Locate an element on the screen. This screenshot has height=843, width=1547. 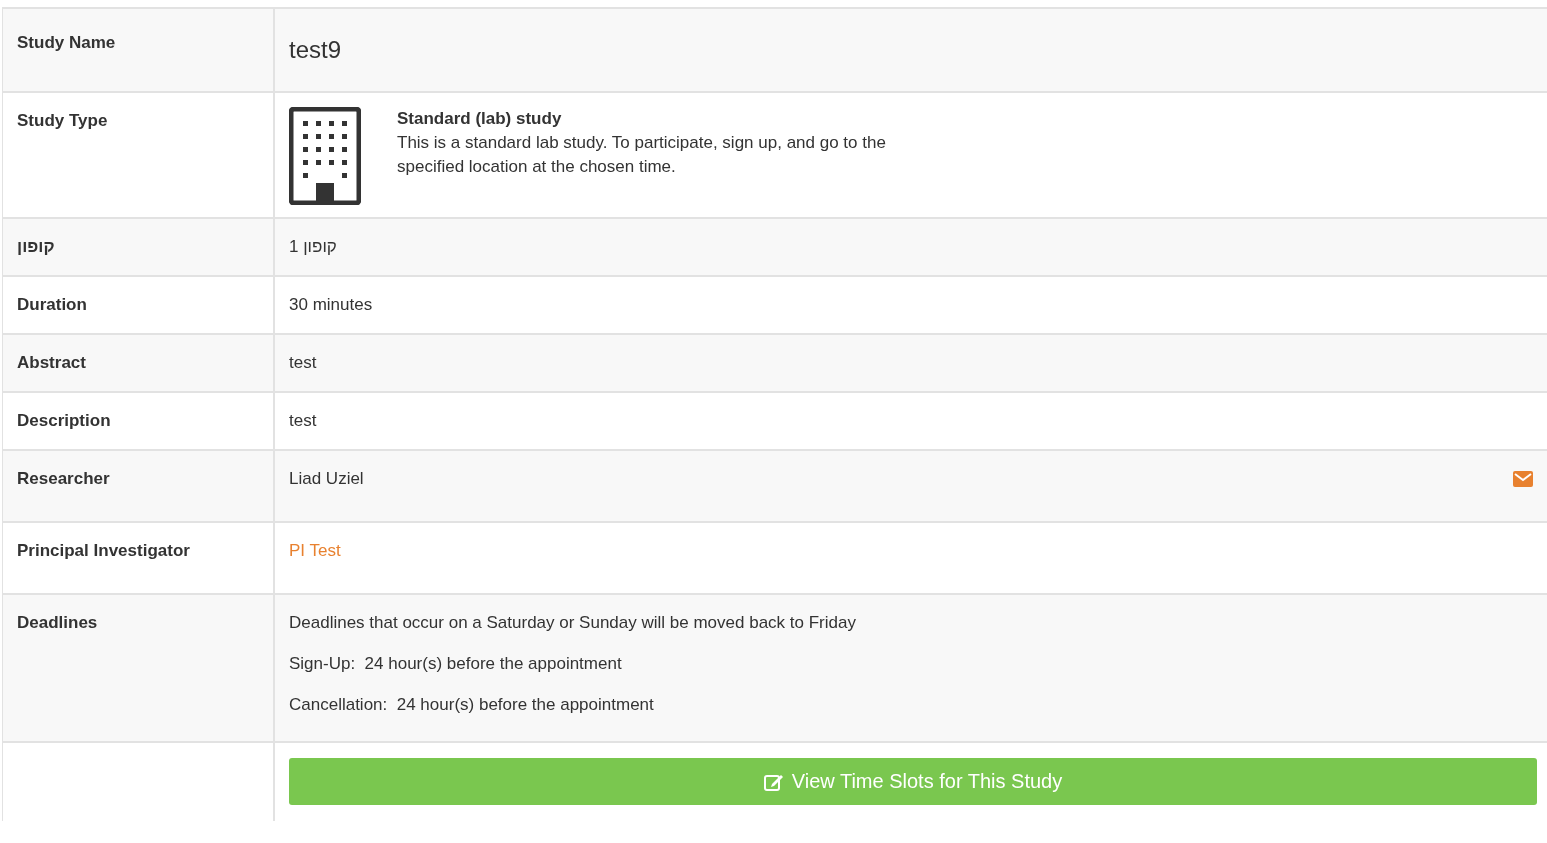
deadline-text: Sign-Up: 24 hour(s) before the appointment is located at coordinates (456, 664).